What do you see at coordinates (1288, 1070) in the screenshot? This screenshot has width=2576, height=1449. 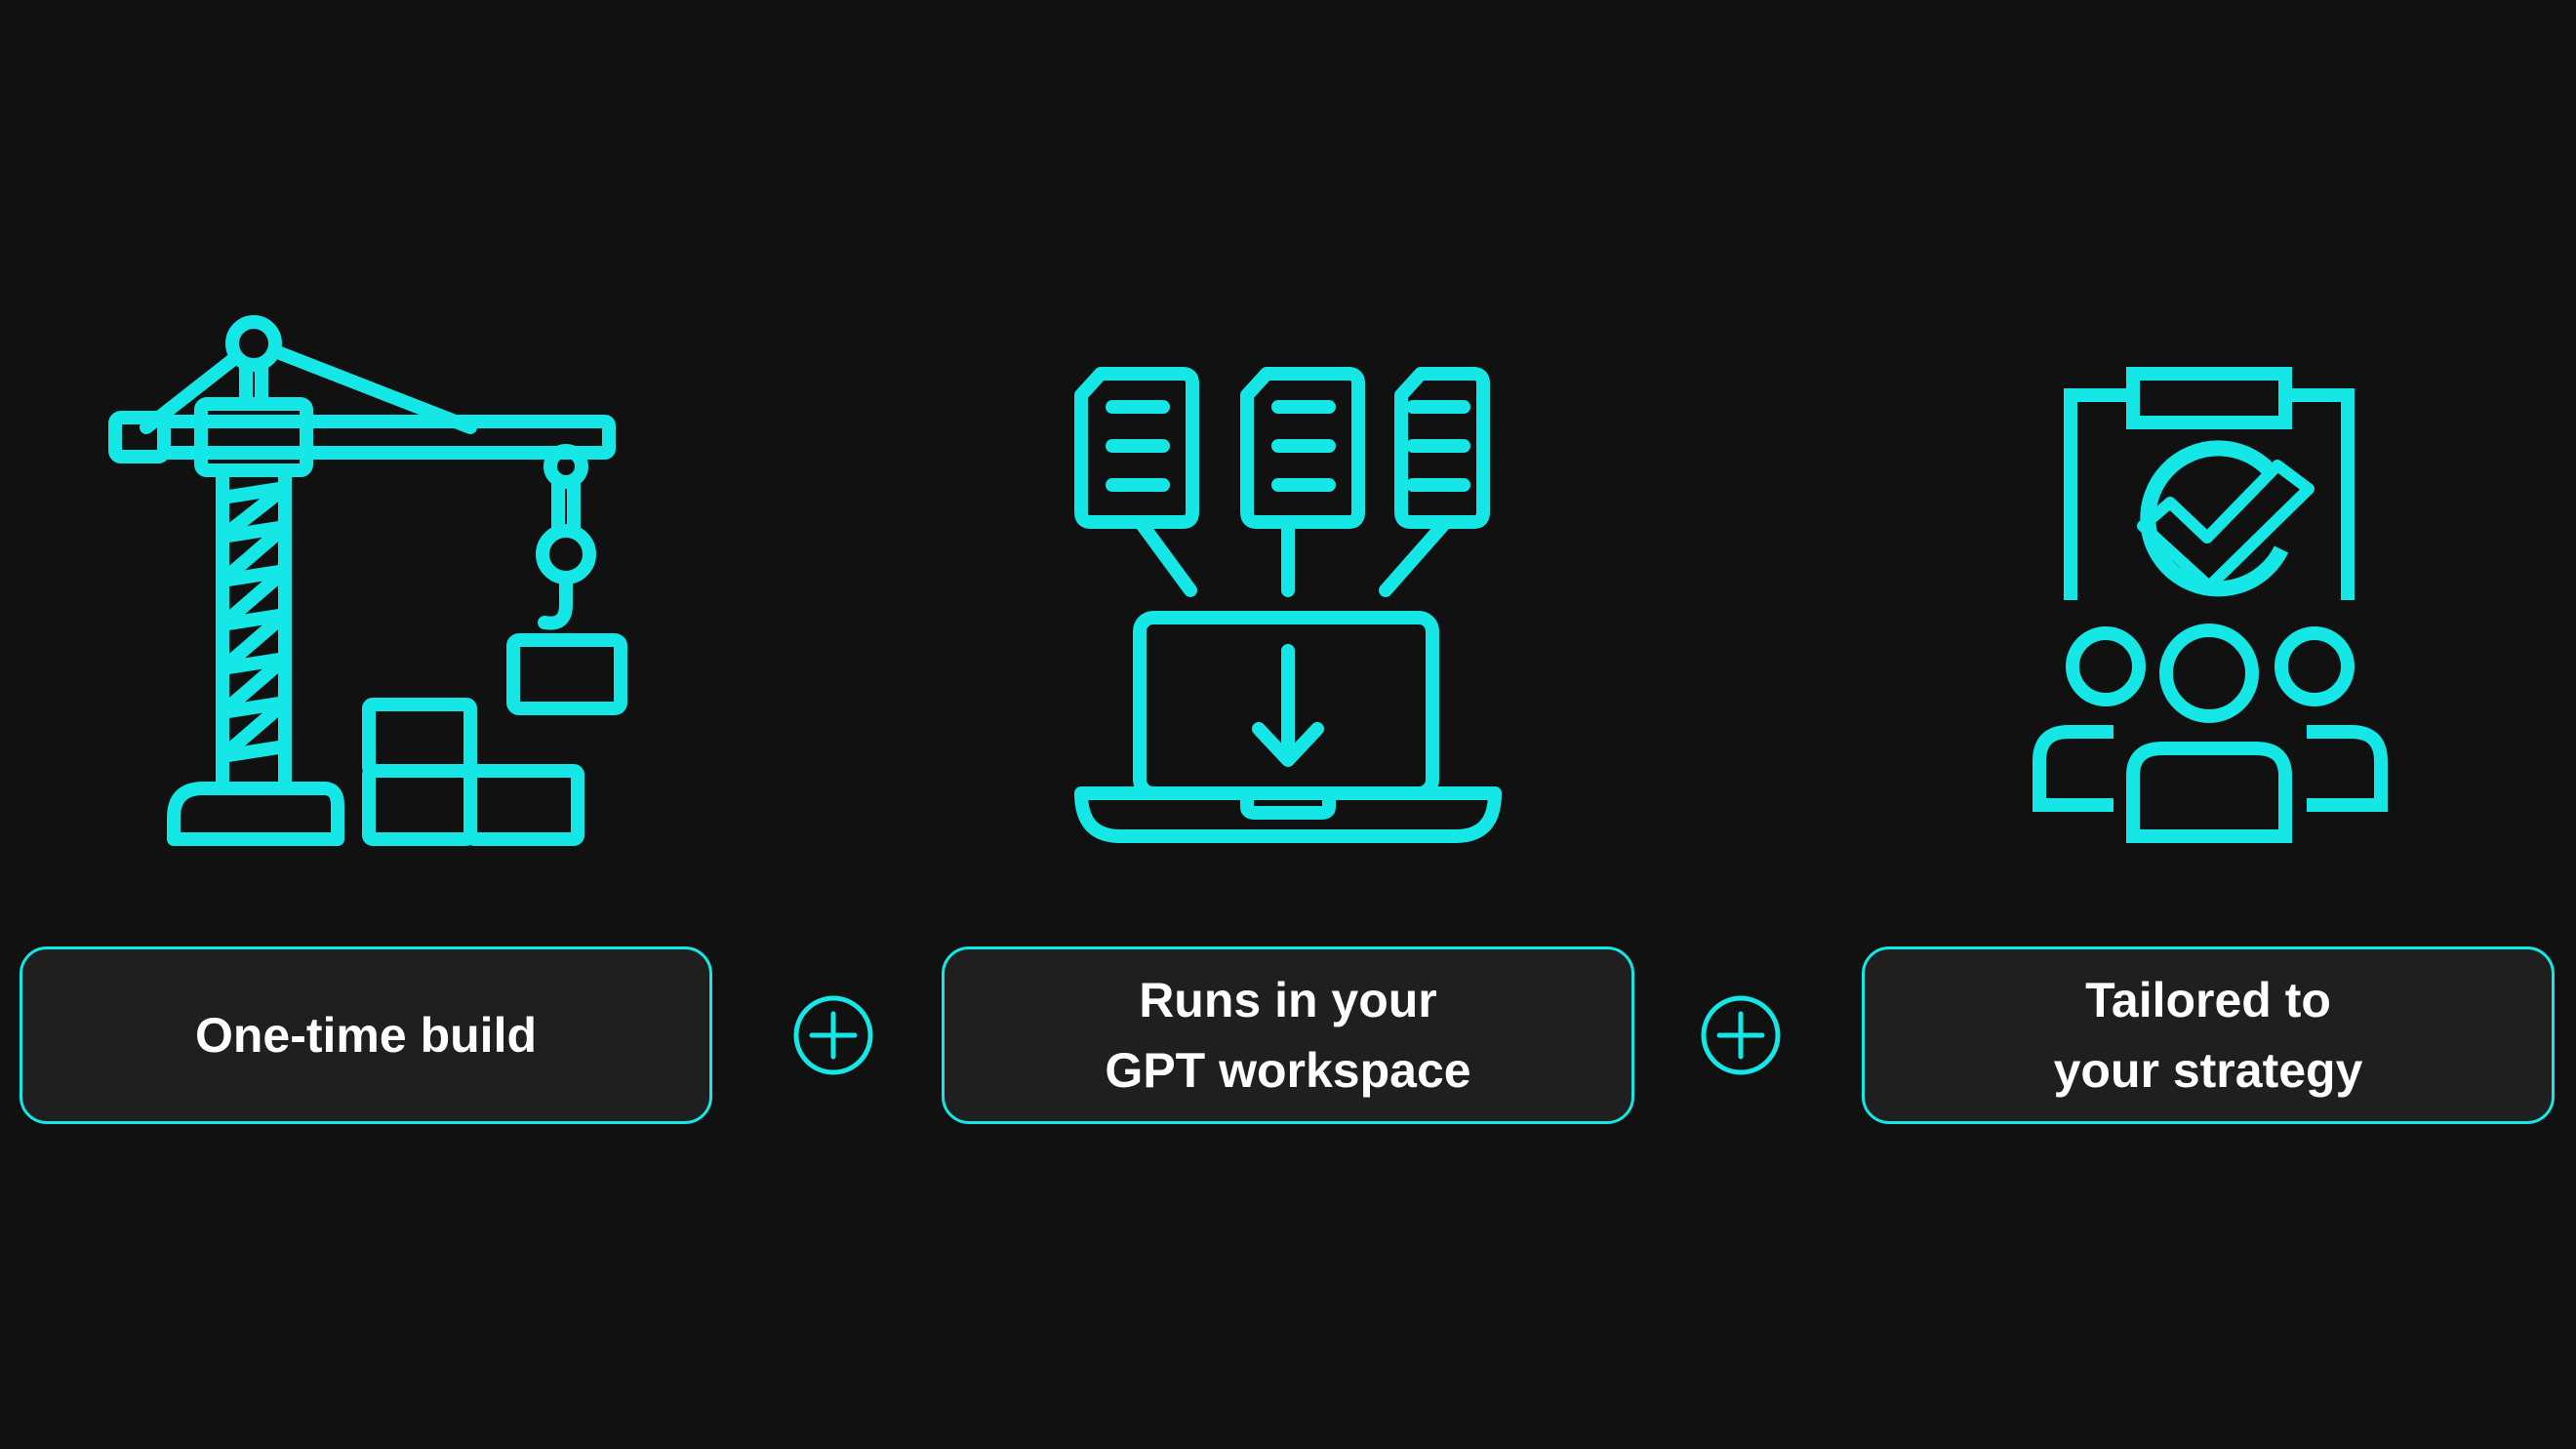 I see `feature-label-line: GPT workspace` at bounding box center [1288, 1070].